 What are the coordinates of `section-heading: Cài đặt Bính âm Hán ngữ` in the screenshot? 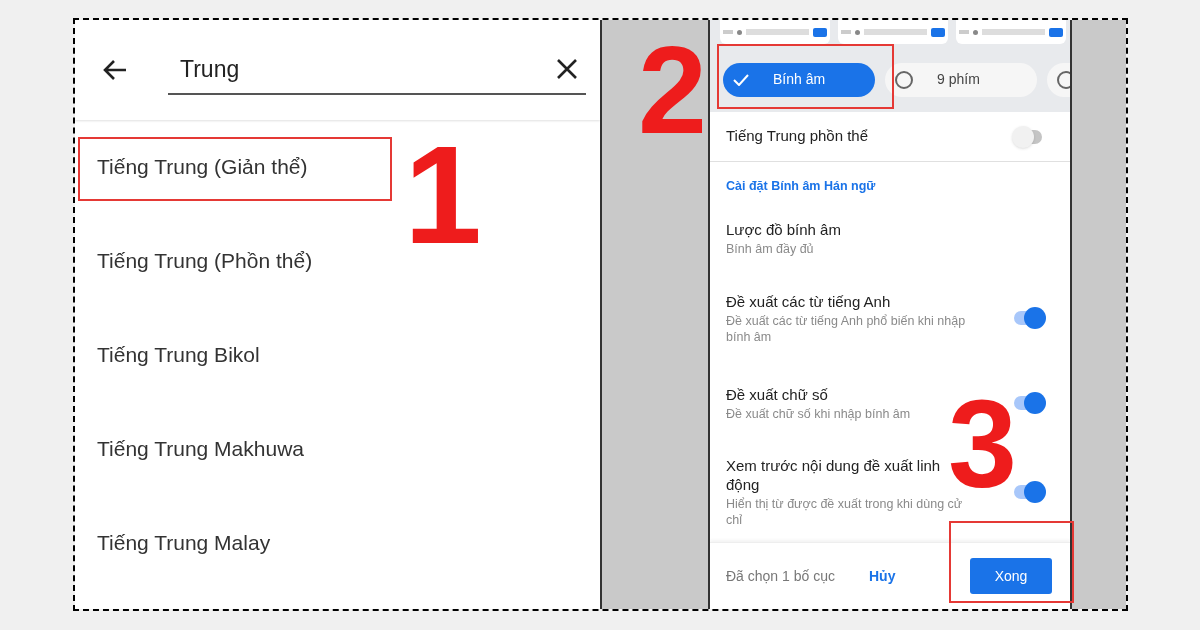 It's located at (801, 187).